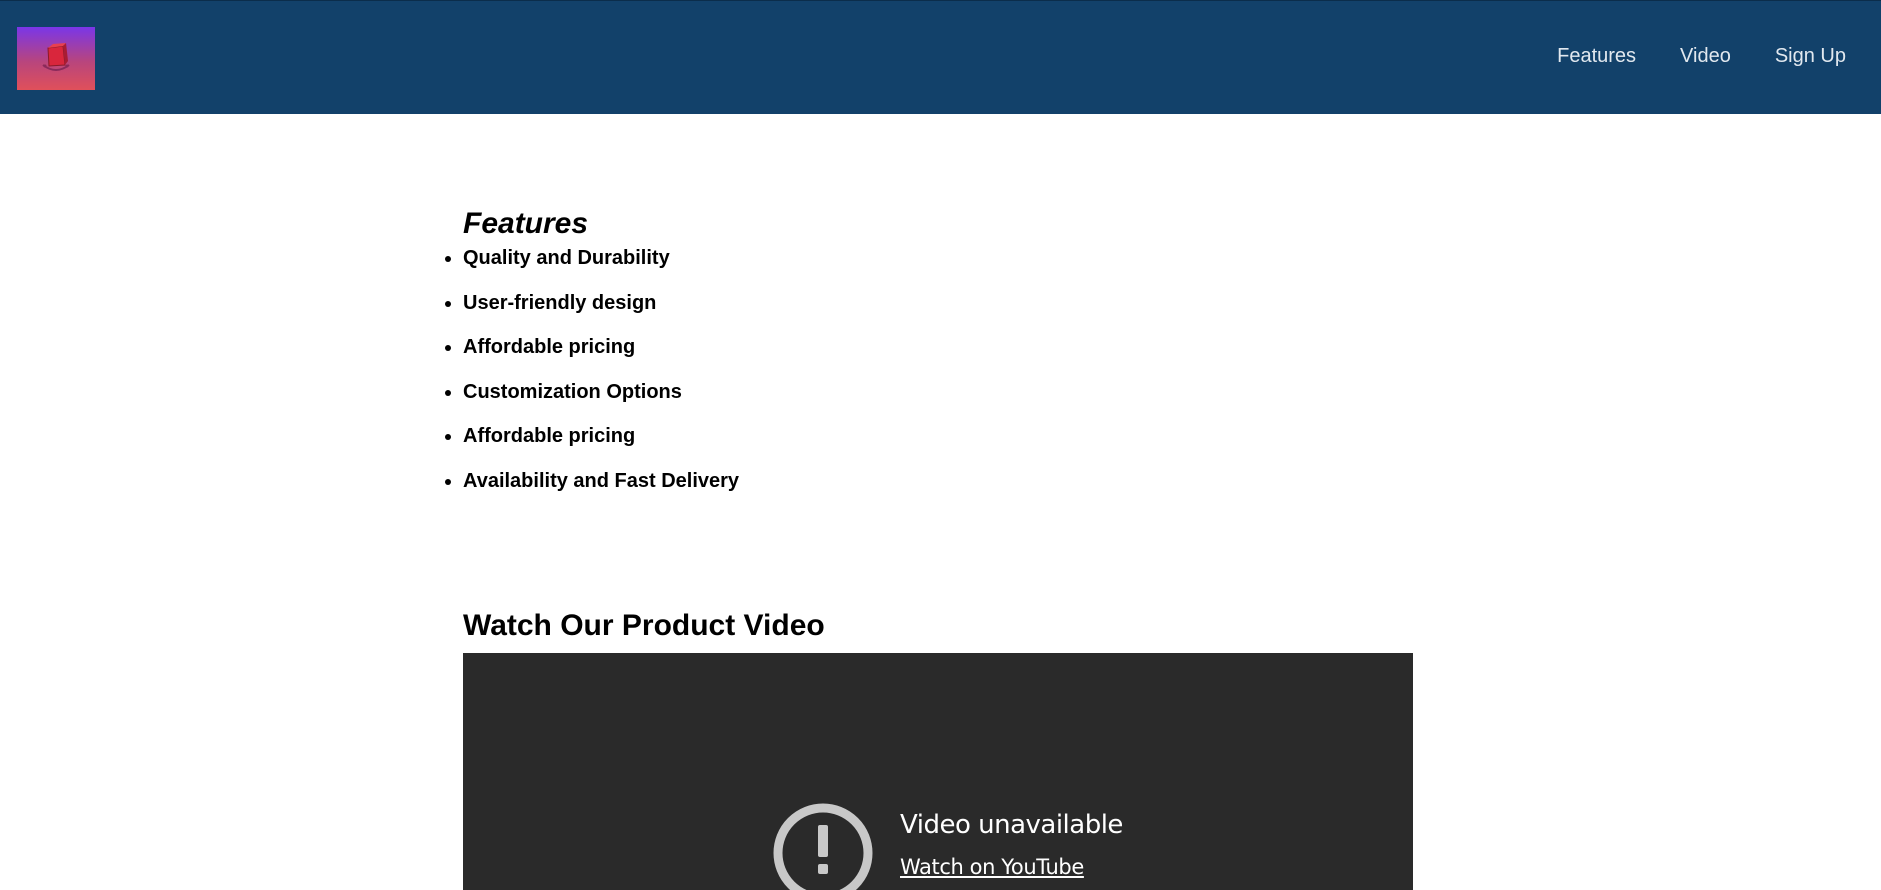 This screenshot has height=890, width=1881. I want to click on navbar: Features Video Sign Up, so click(940, 57).